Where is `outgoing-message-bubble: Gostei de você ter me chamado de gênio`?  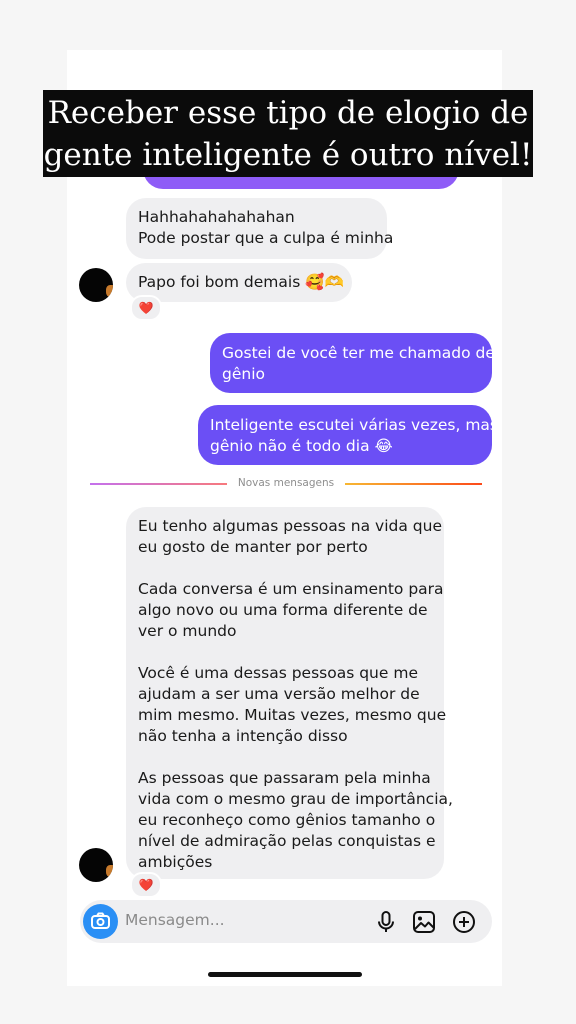 outgoing-message-bubble: Gostei de você ter me chamado de gênio is located at coordinates (352, 363).